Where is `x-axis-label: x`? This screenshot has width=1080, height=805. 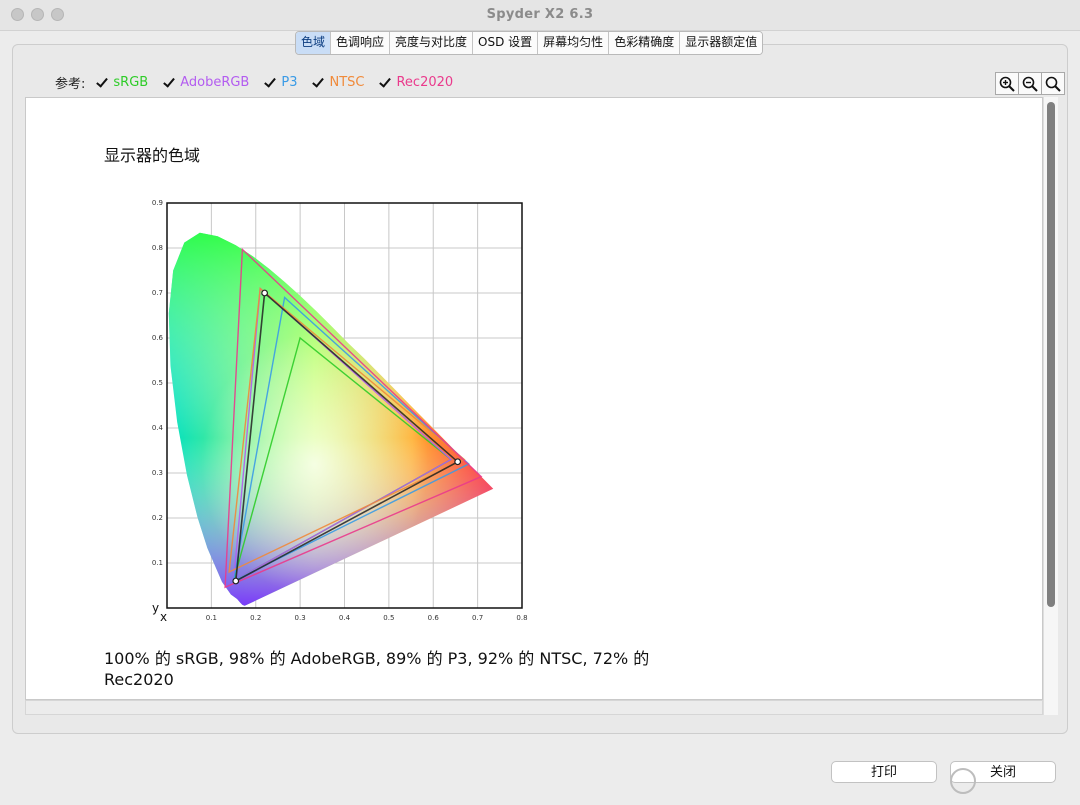 x-axis-label: x is located at coordinates (163, 616).